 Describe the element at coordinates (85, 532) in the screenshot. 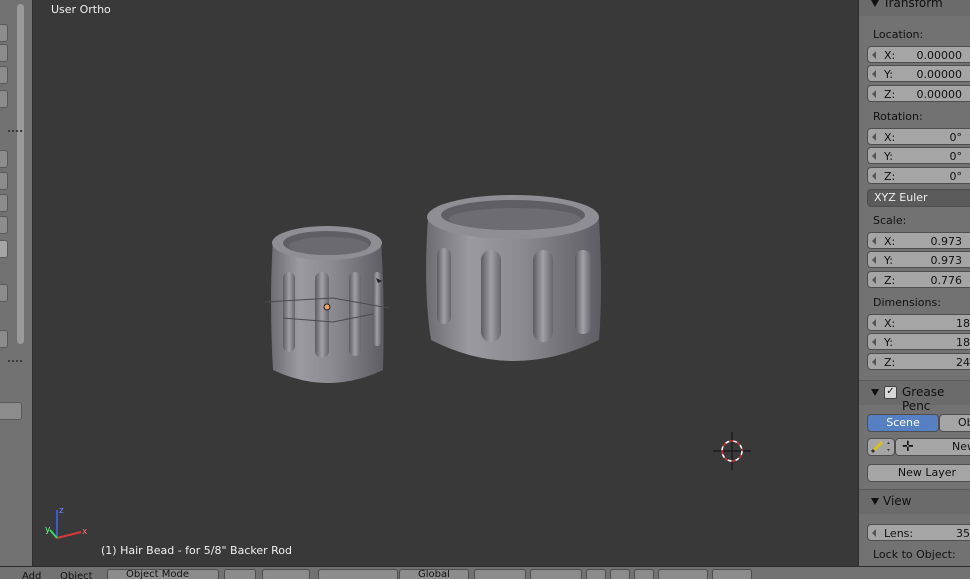

I see `svg-text: x` at that location.